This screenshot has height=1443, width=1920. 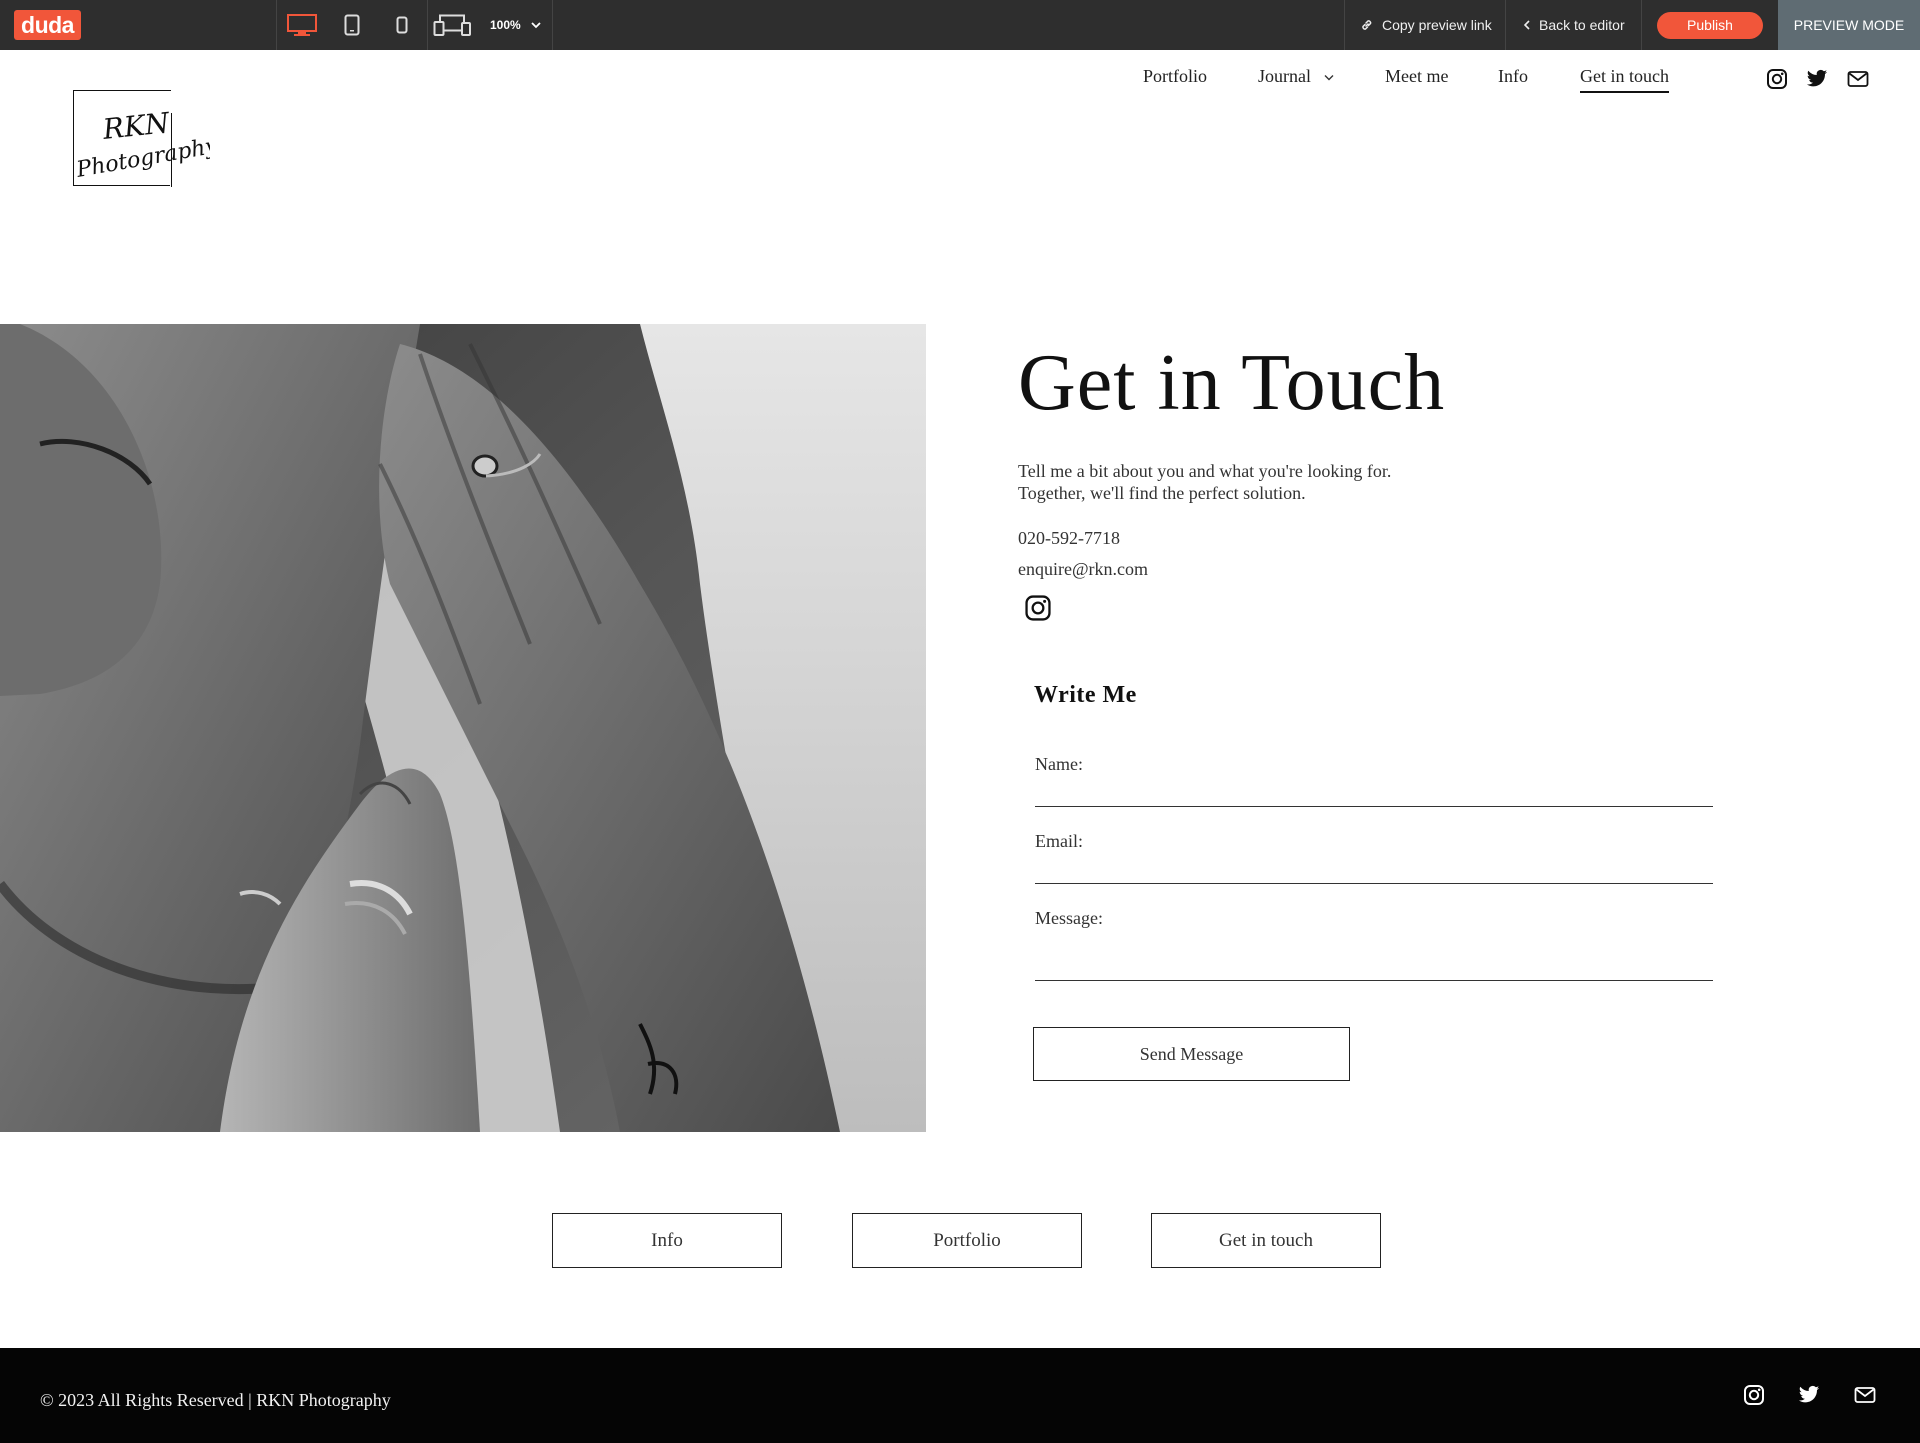 I want to click on footer-twitter-link, so click(x=1809, y=1395).